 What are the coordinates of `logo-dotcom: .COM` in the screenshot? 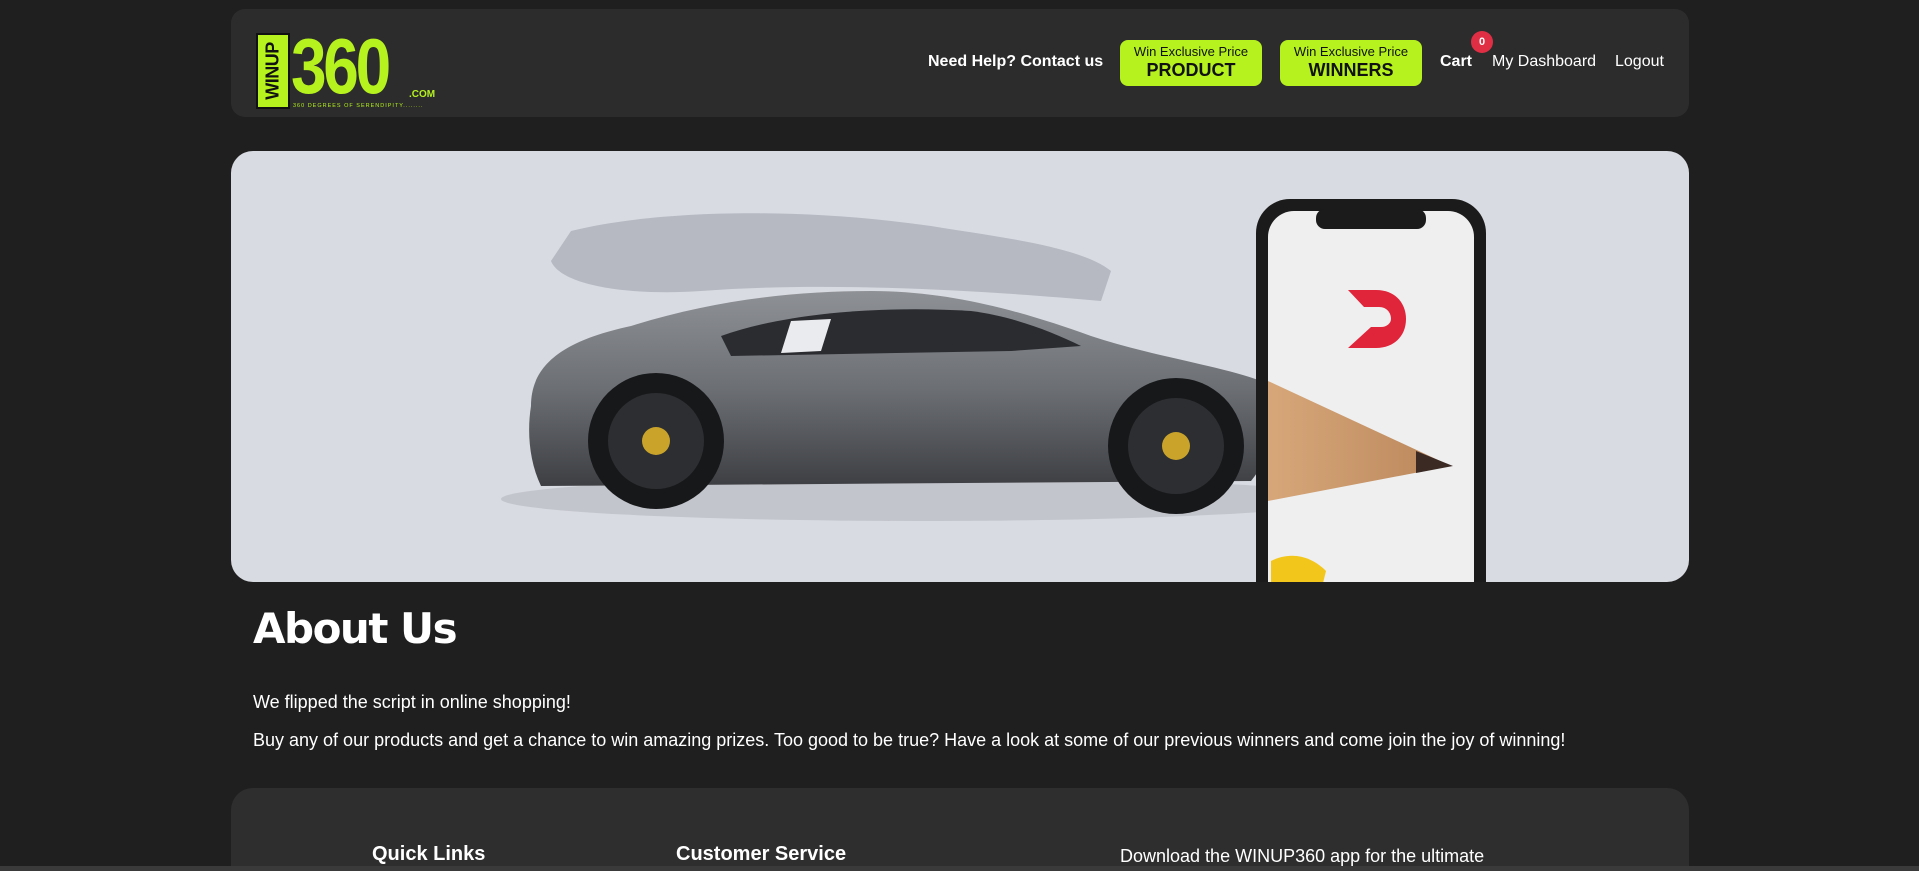 It's located at (422, 94).